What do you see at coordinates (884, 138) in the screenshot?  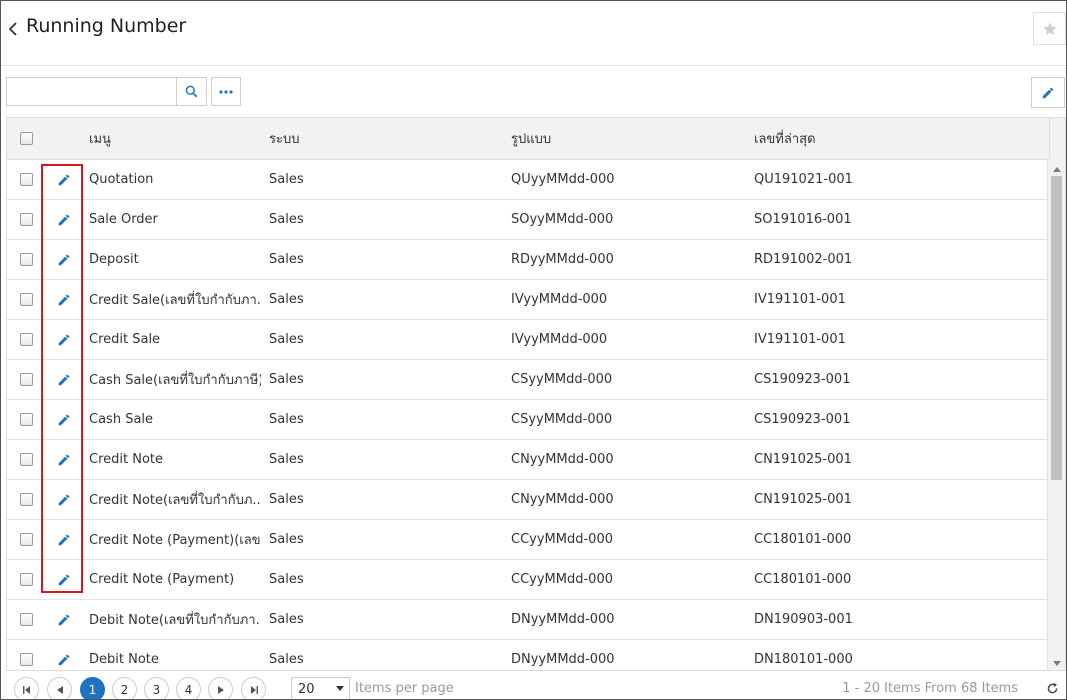 I see `column-header-last-number: เลขที่ล่าสุด` at bounding box center [884, 138].